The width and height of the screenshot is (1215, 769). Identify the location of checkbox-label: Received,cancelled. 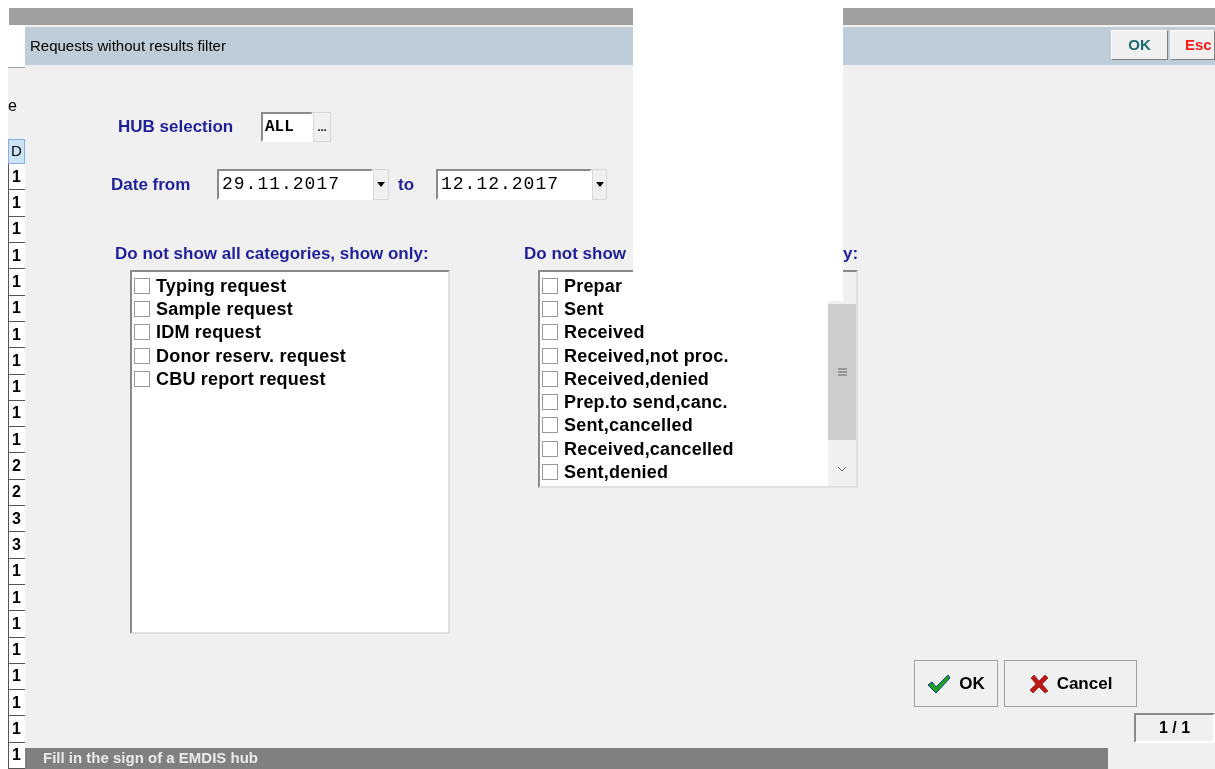
(649, 448).